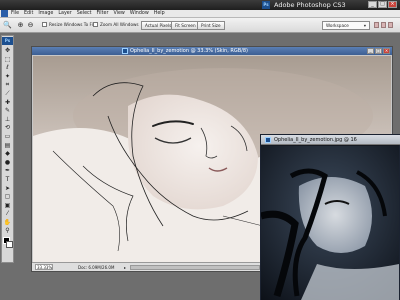 This screenshot has width=400, height=300. What do you see at coordinates (185, 25) in the screenshot?
I see `fit-screen-button: Fit Screen` at bounding box center [185, 25].